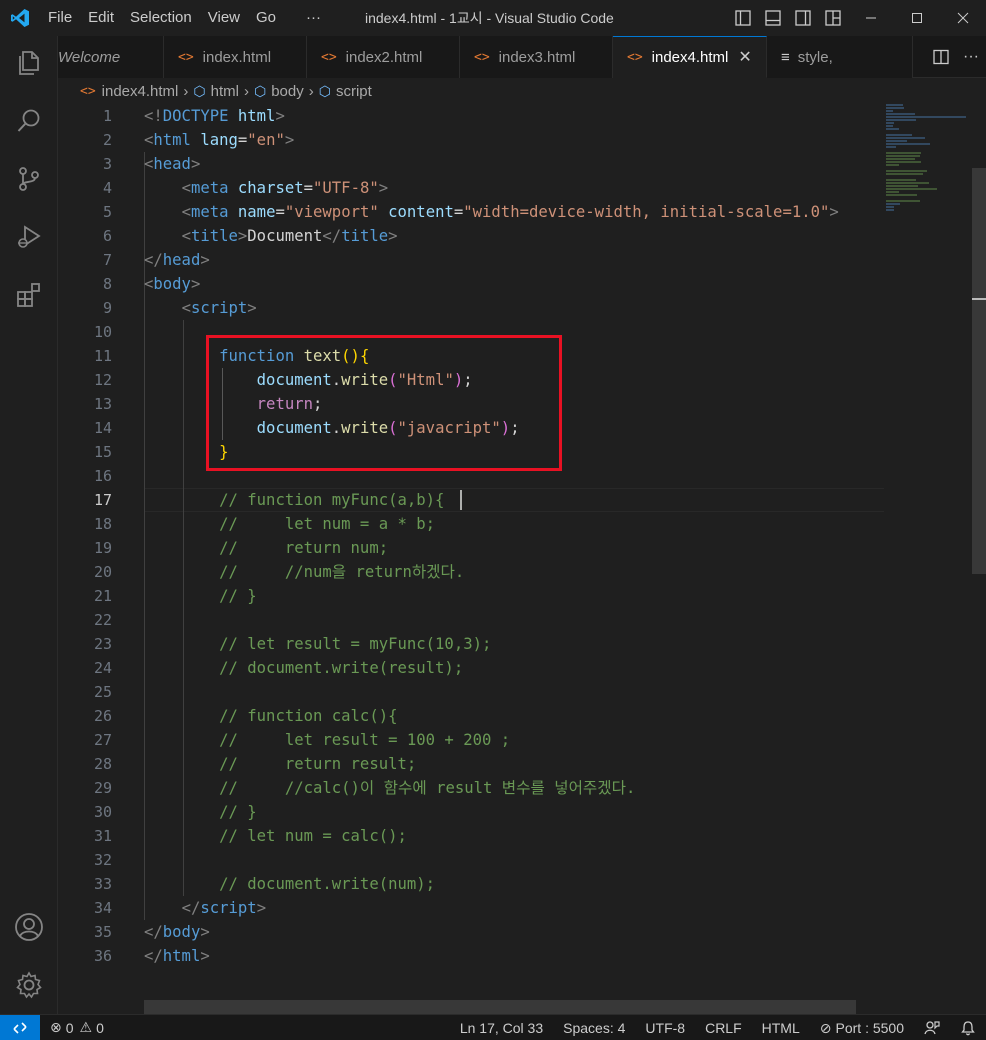 This screenshot has width=986, height=1040. Describe the element at coordinates (29, 63) in the screenshot. I see `explorer-icon` at that location.